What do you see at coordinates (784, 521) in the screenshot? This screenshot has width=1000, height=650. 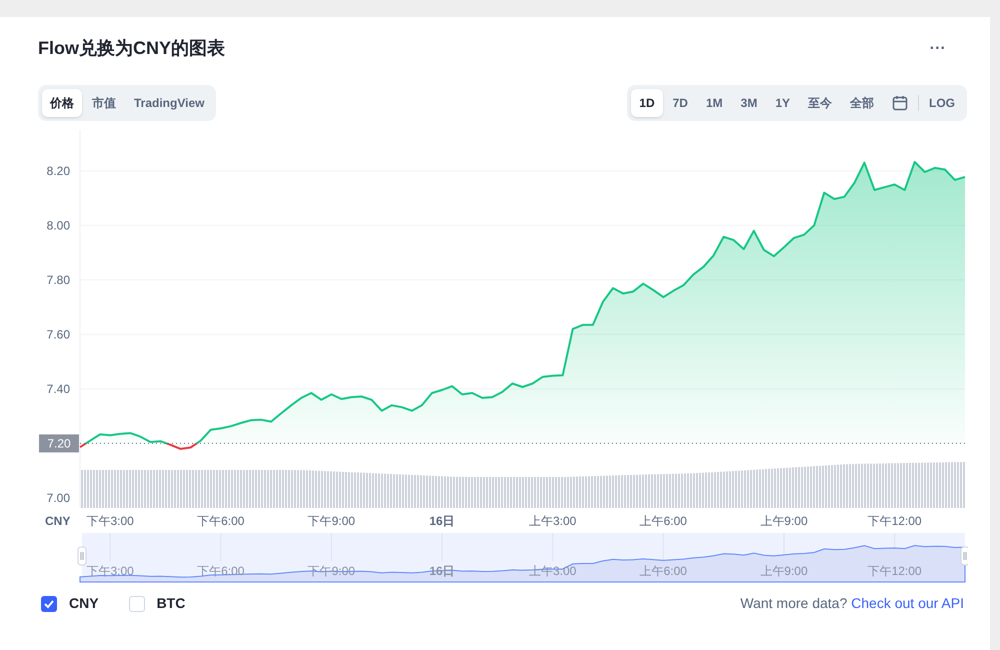 I see `axis-label: 上午9:00` at bounding box center [784, 521].